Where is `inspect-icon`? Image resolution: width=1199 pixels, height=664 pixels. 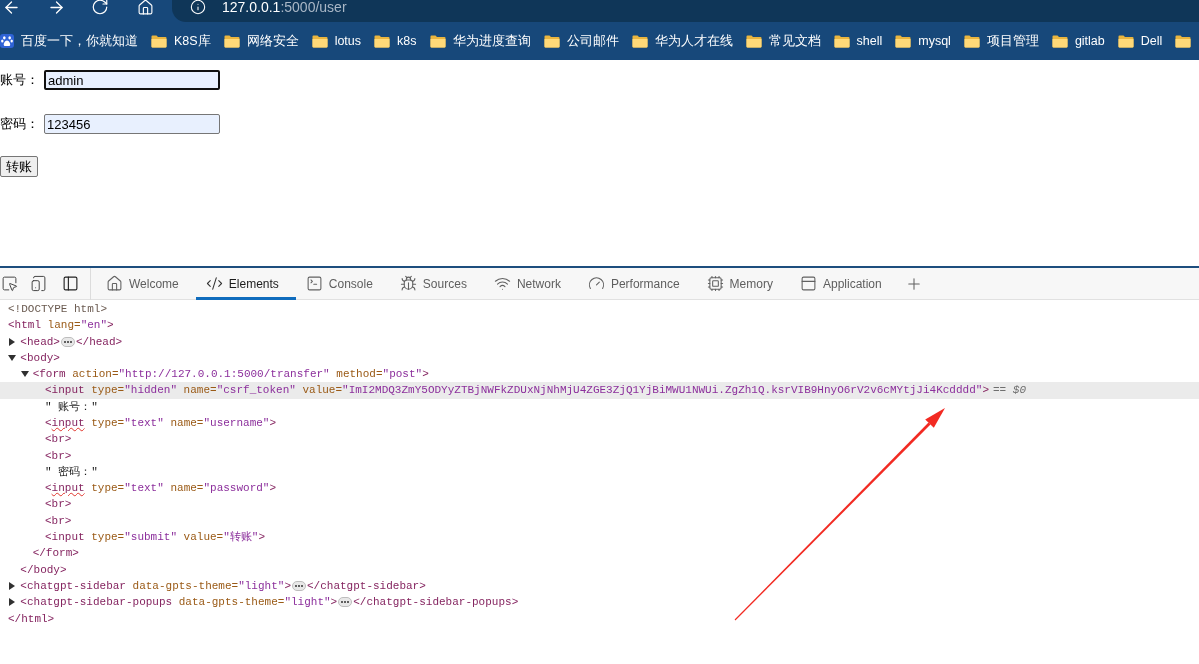 inspect-icon is located at coordinates (9, 283).